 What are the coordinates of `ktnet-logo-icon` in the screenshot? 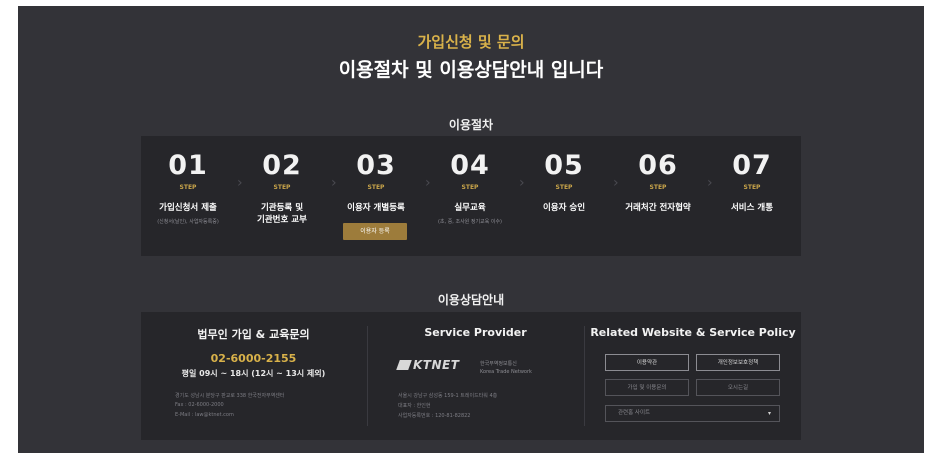 It's located at (404, 365).